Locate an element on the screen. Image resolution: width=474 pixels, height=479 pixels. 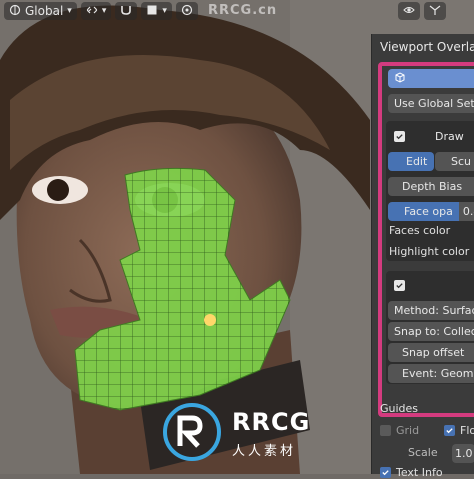
overlay-visibility-toggle is located at coordinates (409, 11).